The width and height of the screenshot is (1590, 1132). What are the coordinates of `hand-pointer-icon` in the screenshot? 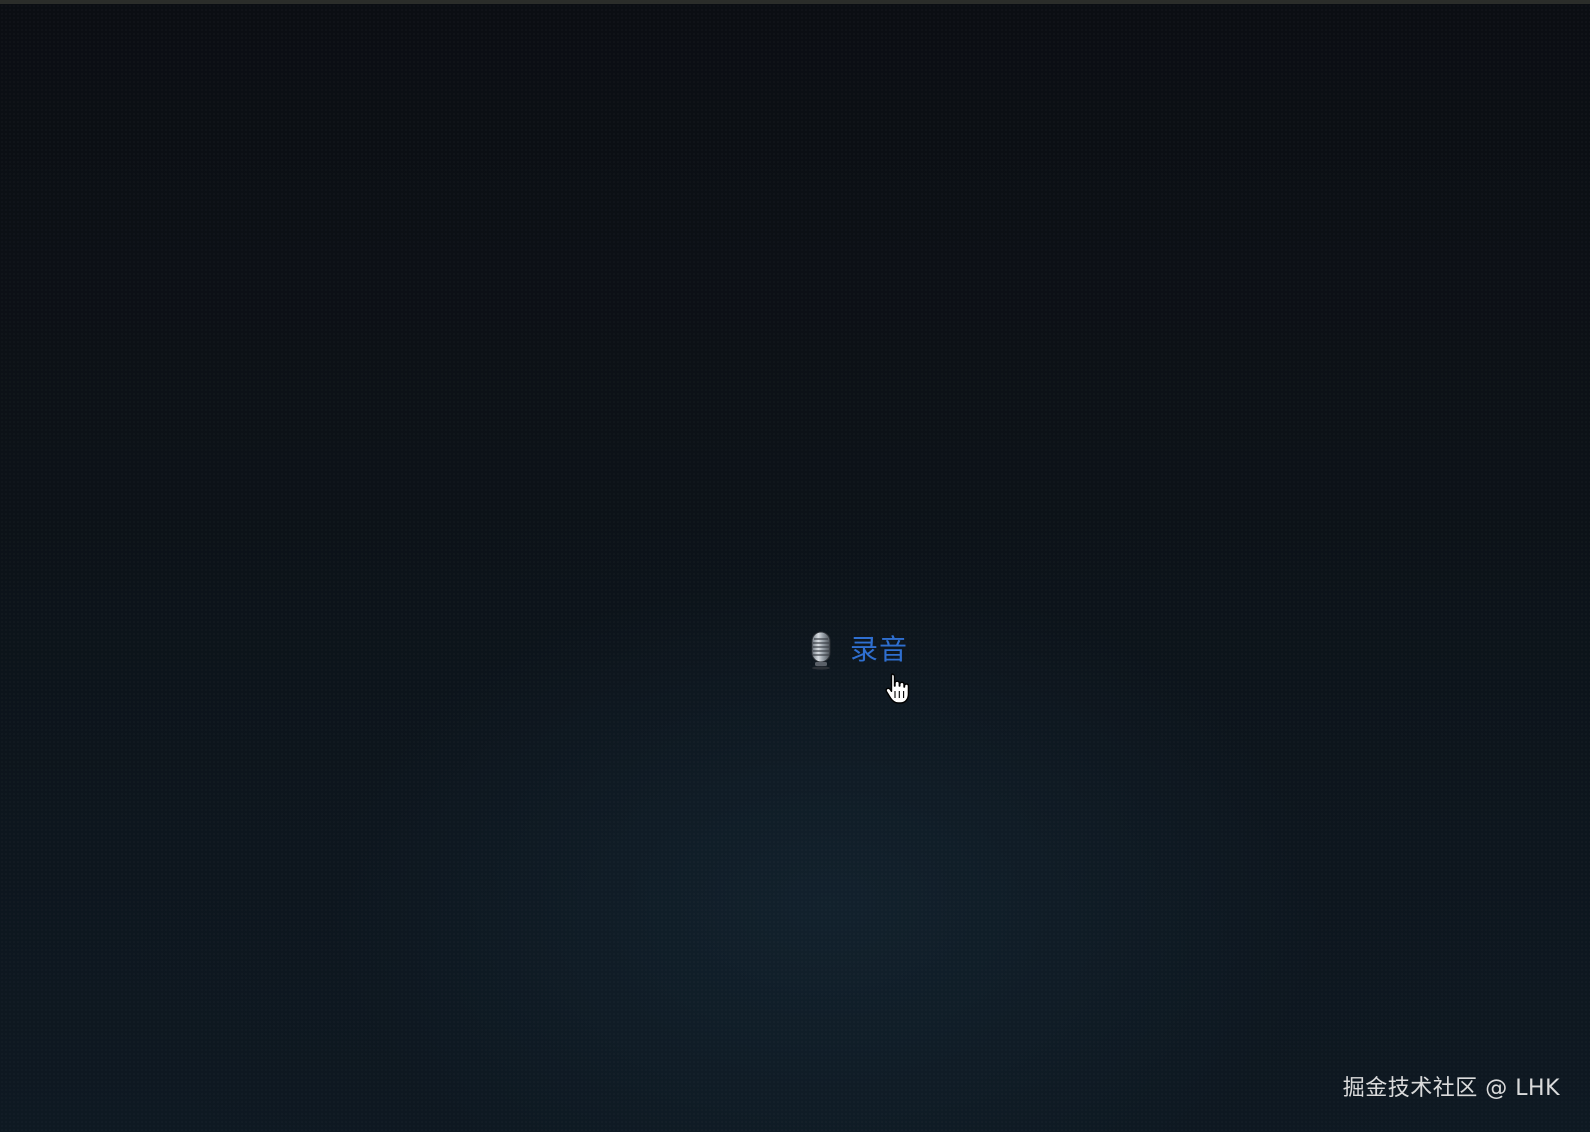 It's located at (897, 688).